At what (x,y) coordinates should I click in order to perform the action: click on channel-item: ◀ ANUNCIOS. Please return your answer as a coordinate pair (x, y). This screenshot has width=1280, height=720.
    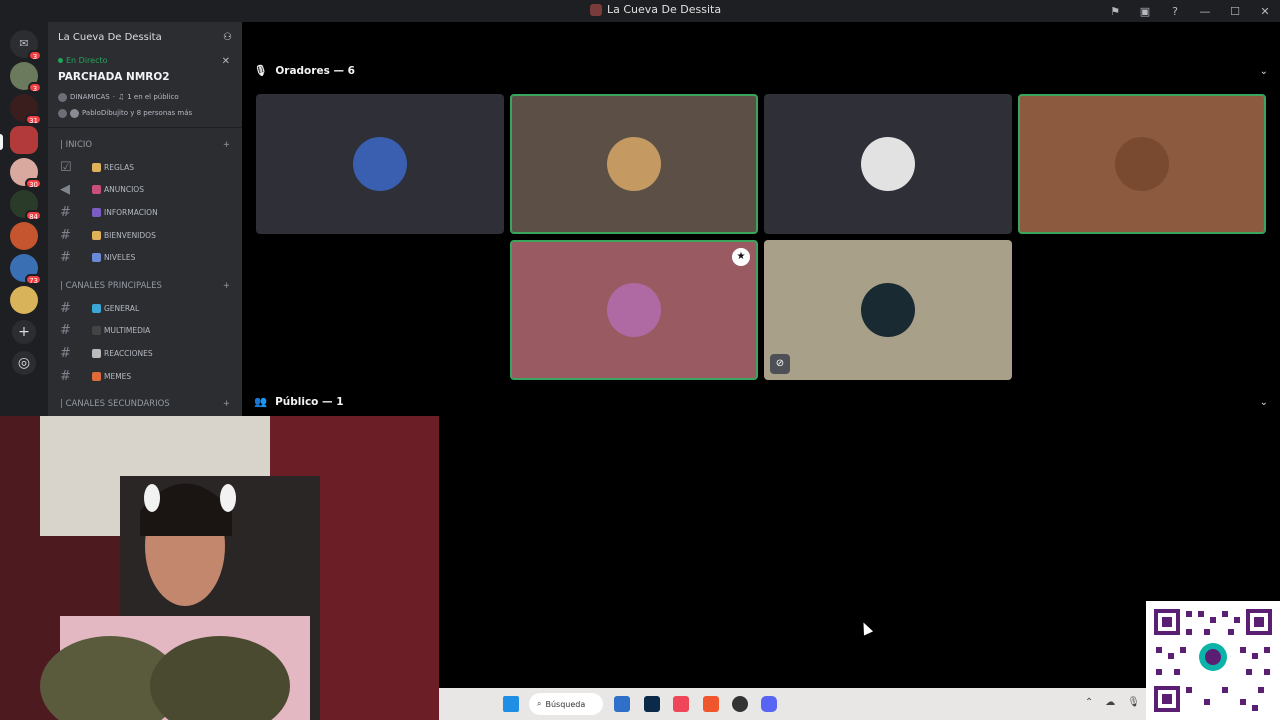
    Looking at the image, I should click on (145, 190).